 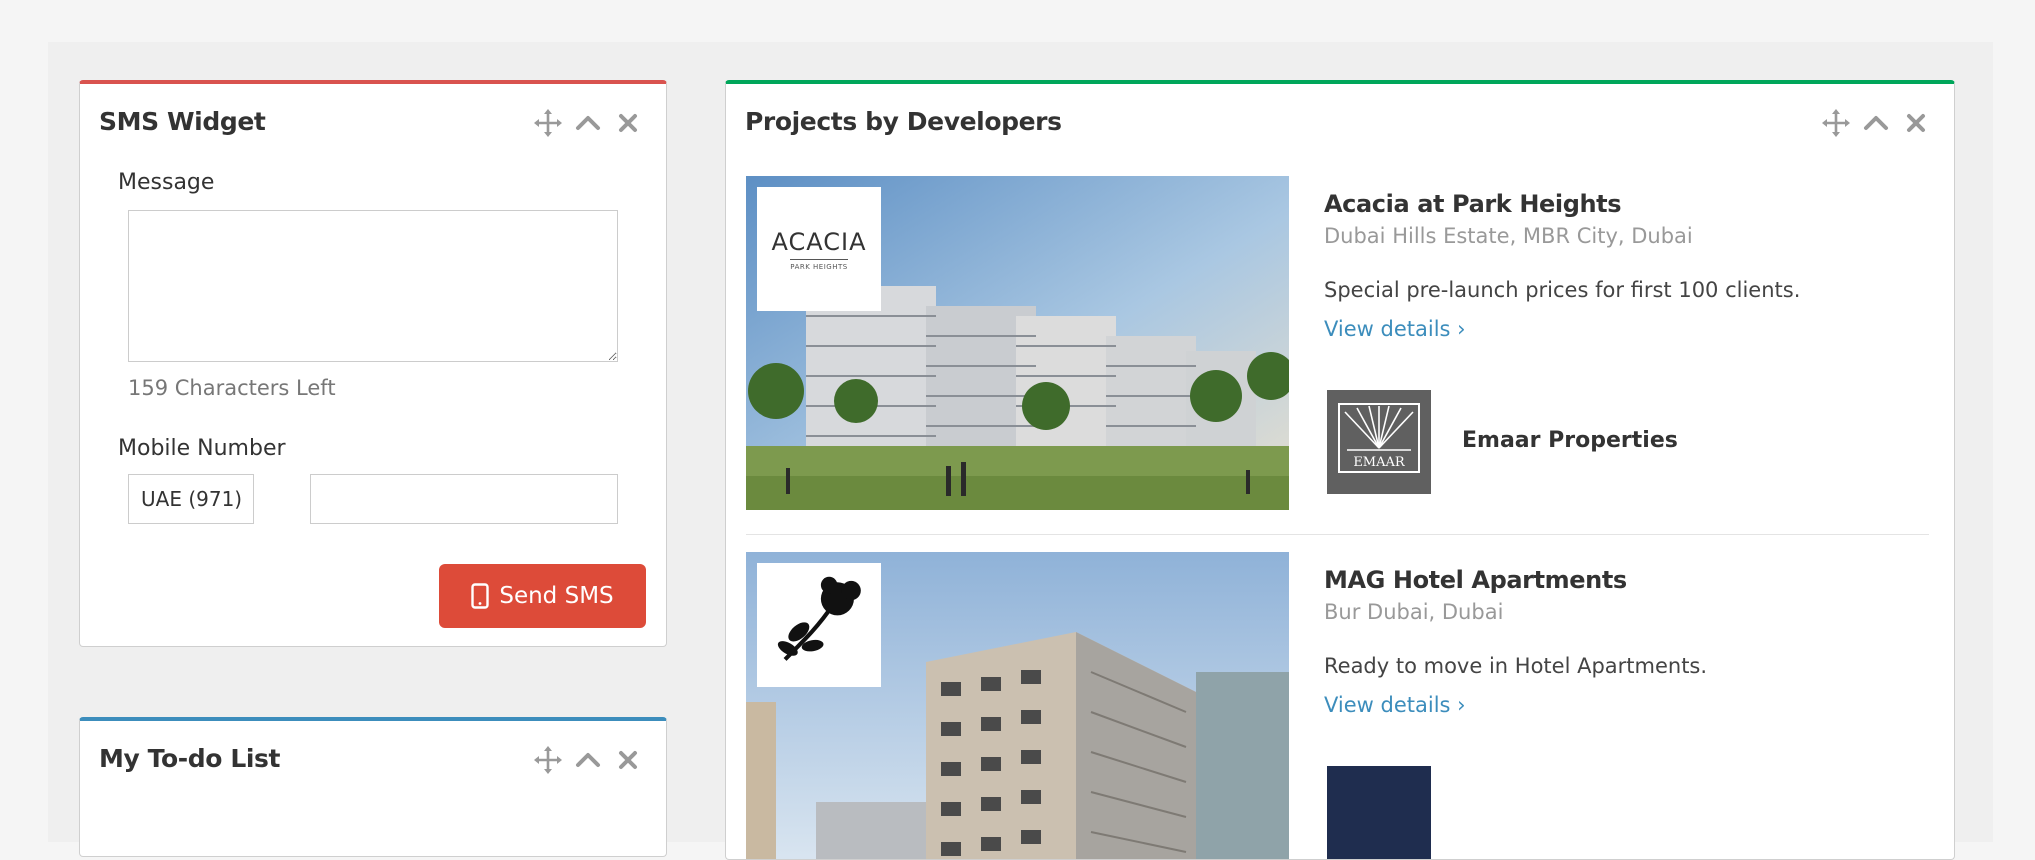 What do you see at coordinates (819, 241) in the screenshot?
I see `project-logo-text: ACACIA` at bounding box center [819, 241].